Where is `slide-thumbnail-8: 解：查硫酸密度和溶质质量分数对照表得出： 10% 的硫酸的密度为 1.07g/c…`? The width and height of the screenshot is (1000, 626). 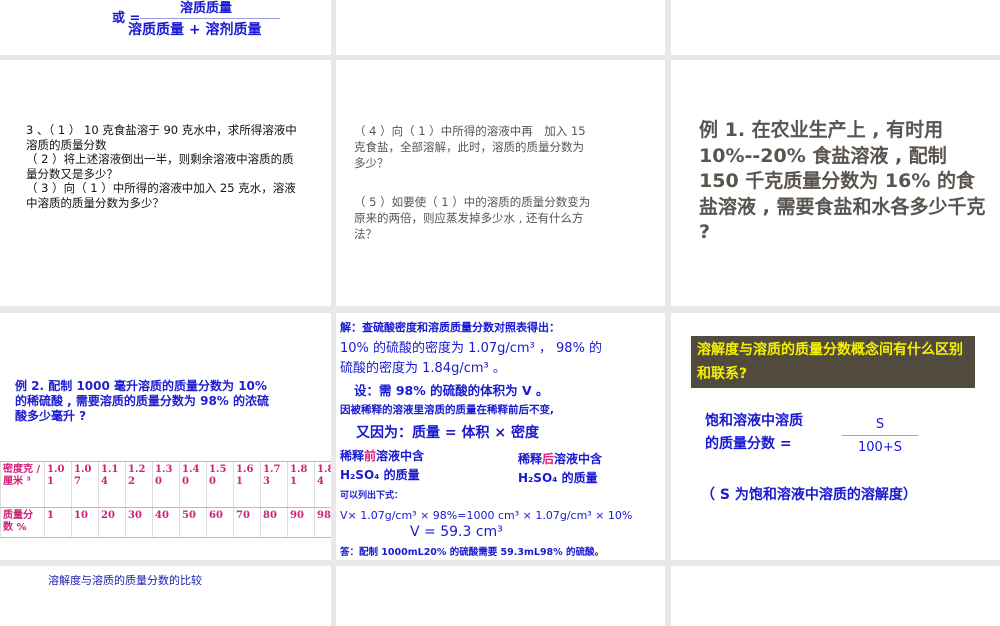 slide-thumbnail-8: 解：查硫酸密度和溶质质量分数对照表得出： 10% 的硫酸的密度为 1.07g/c… is located at coordinates (500, 436).